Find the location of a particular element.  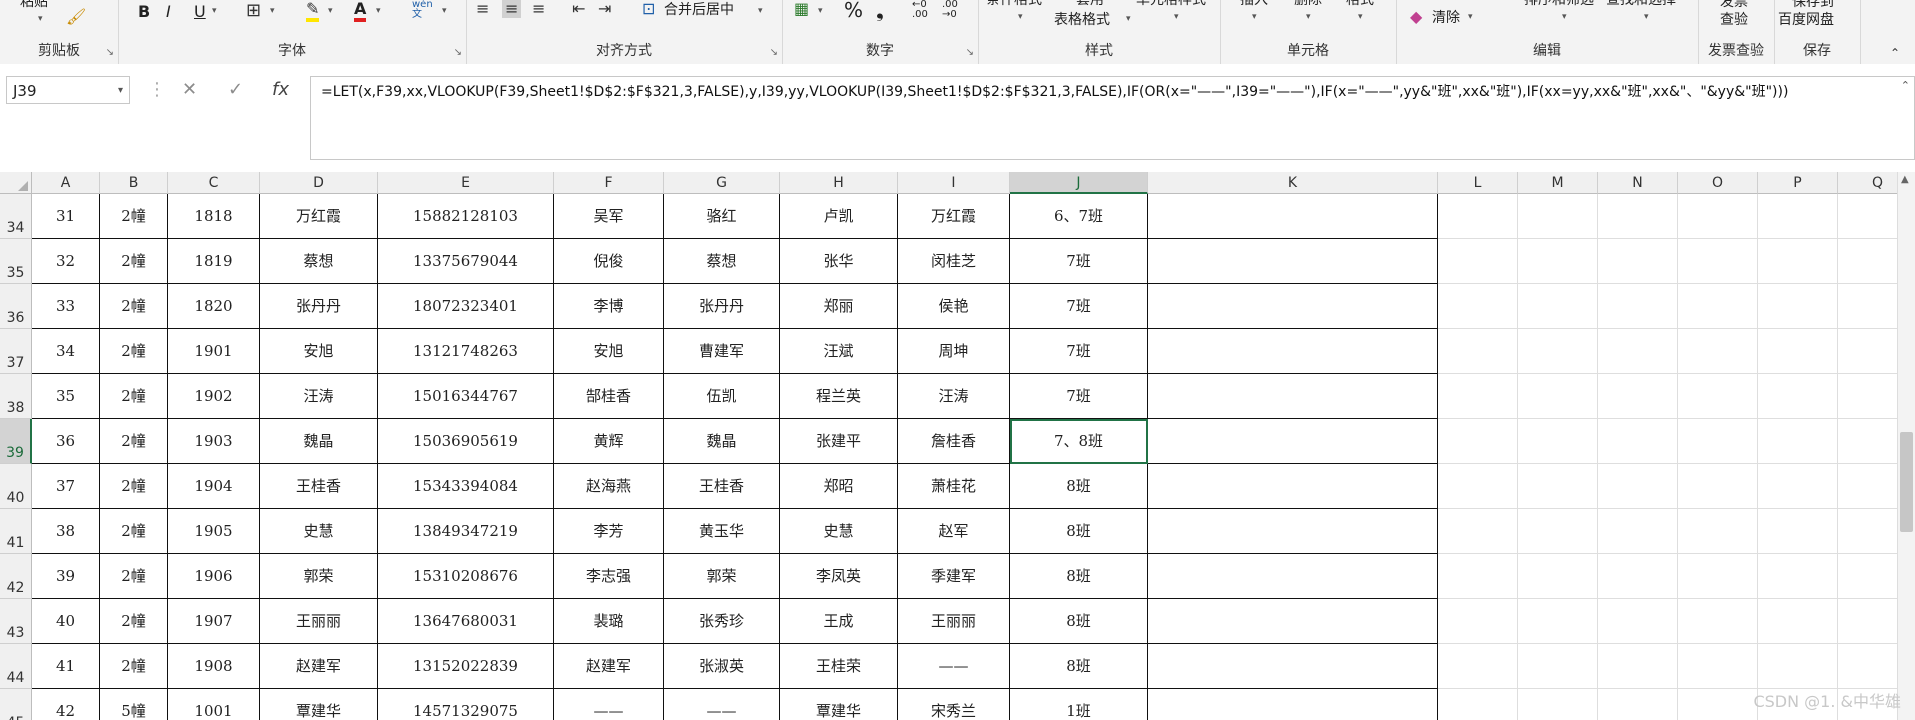

borders-dropdown-icon: ▾ is located at coordinates (272, 11).